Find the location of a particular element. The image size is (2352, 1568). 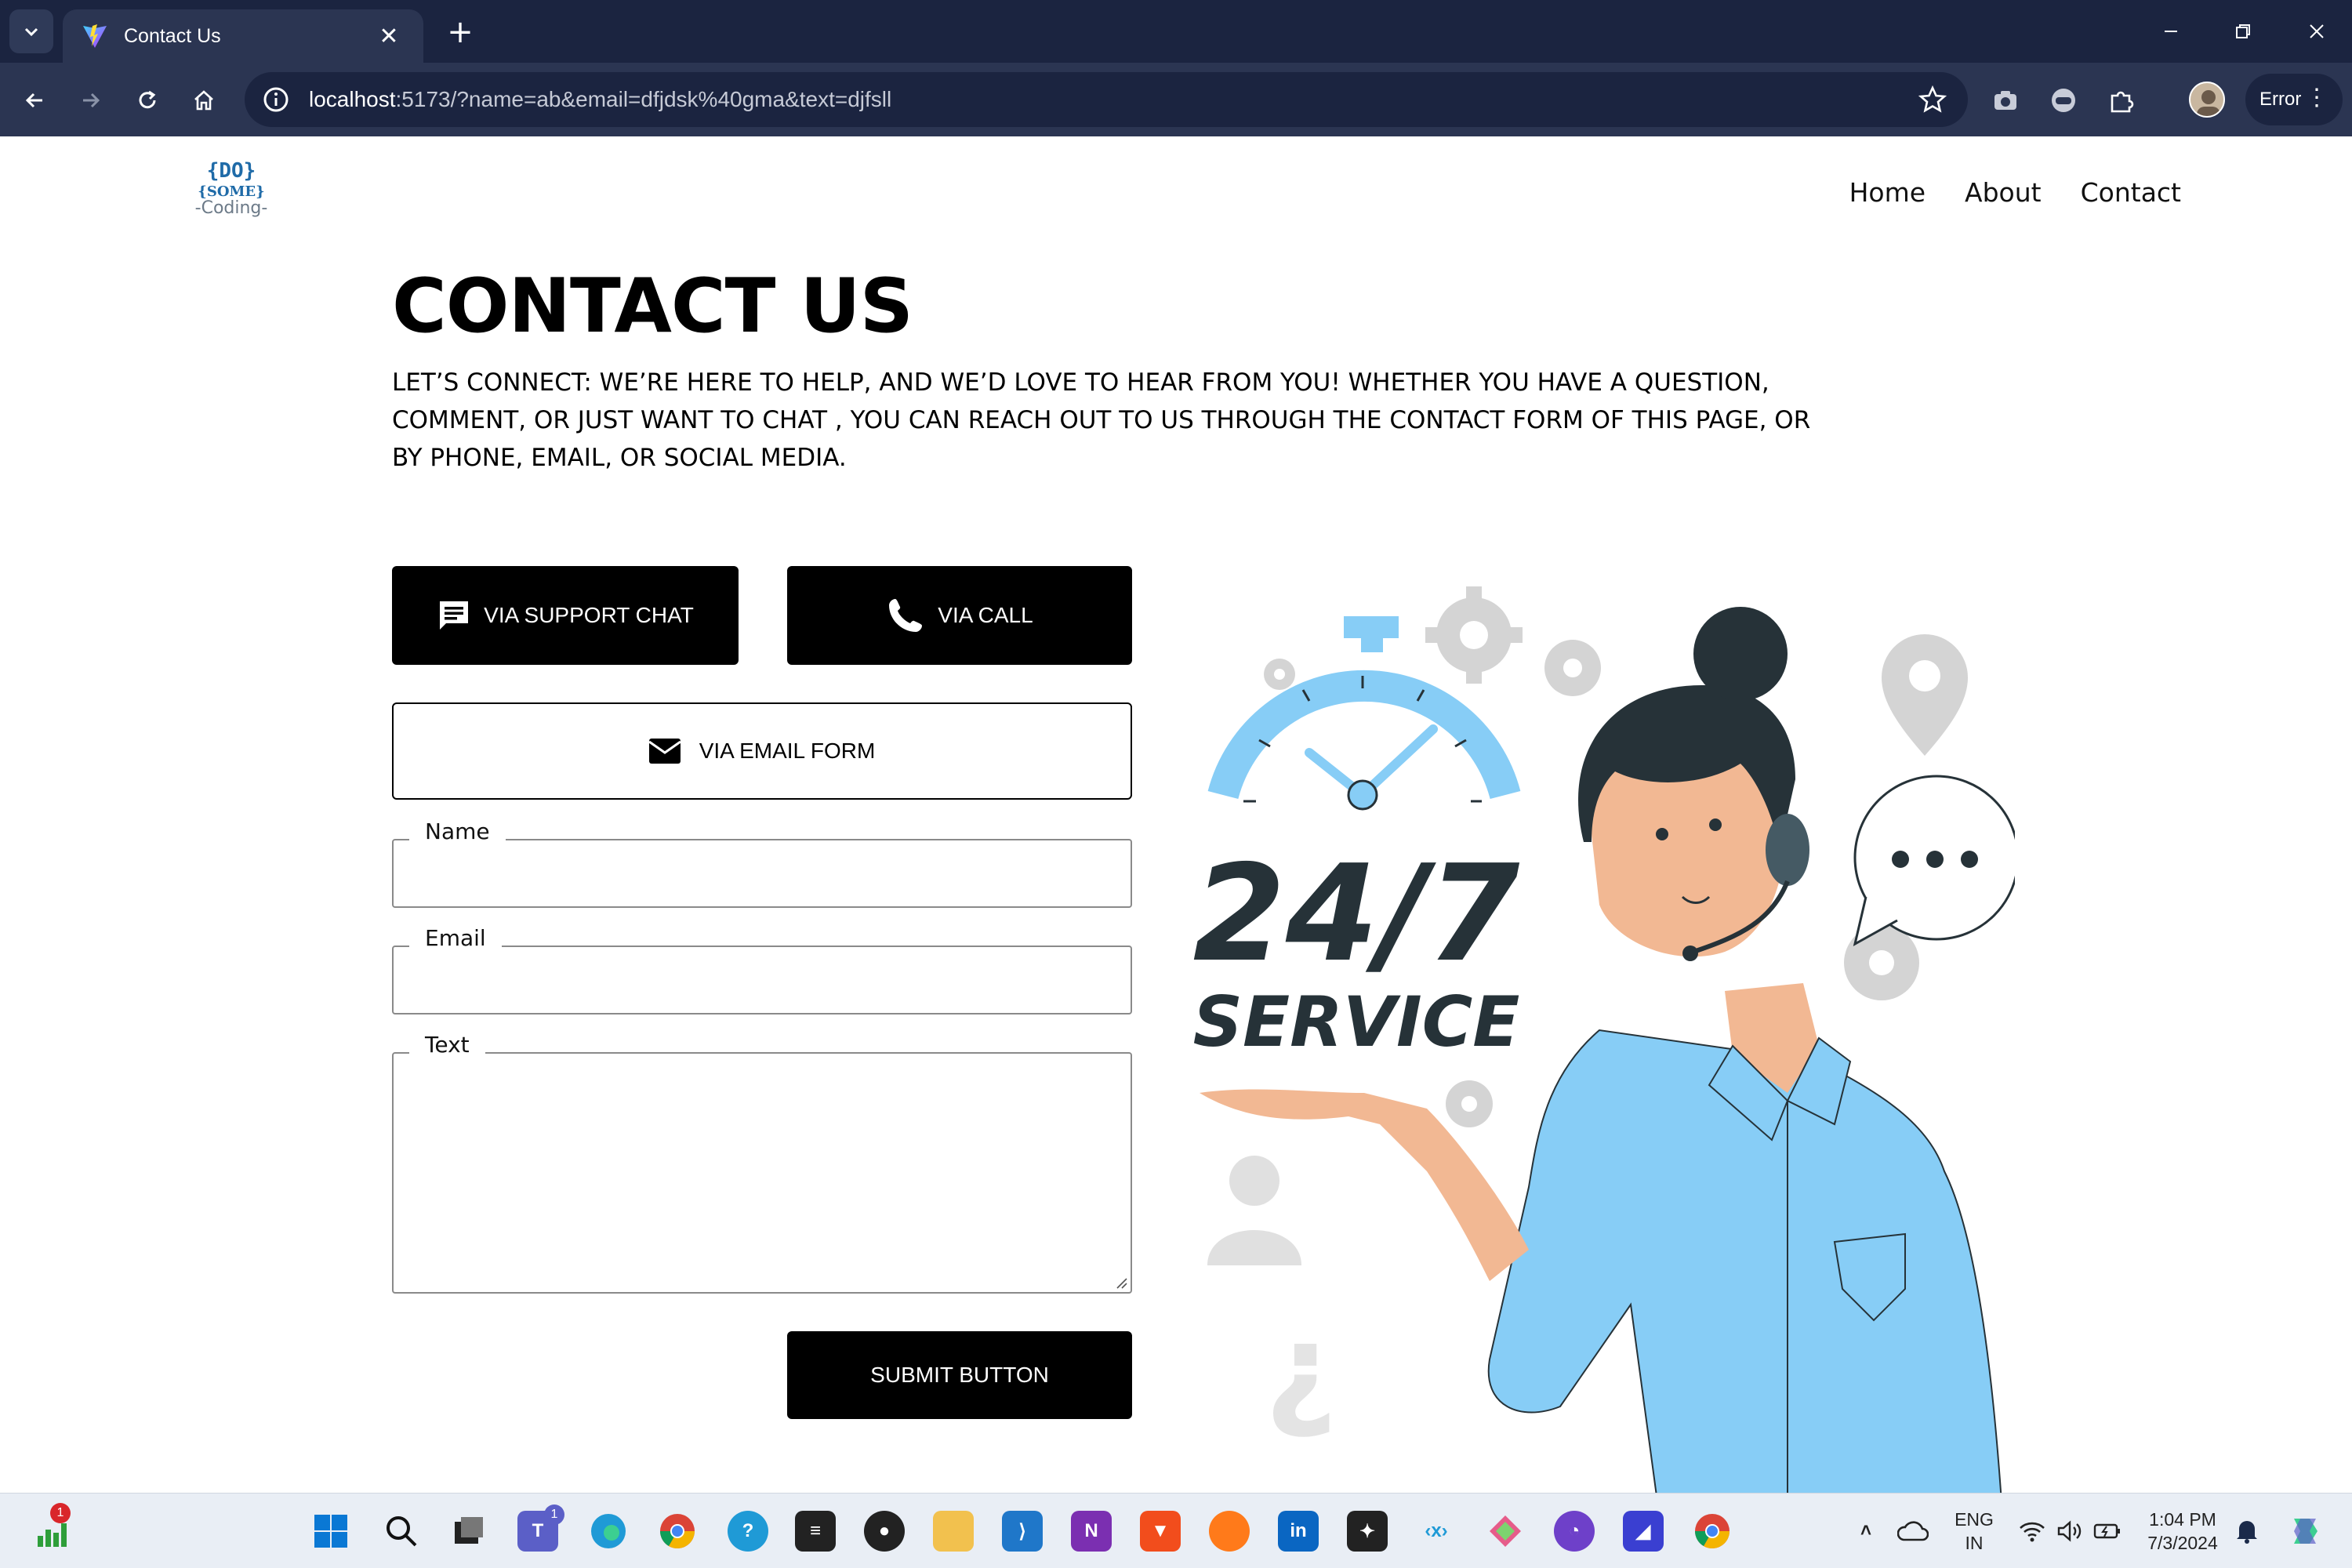

github-icon: ◔ is located at coordinates (1574, 1531).